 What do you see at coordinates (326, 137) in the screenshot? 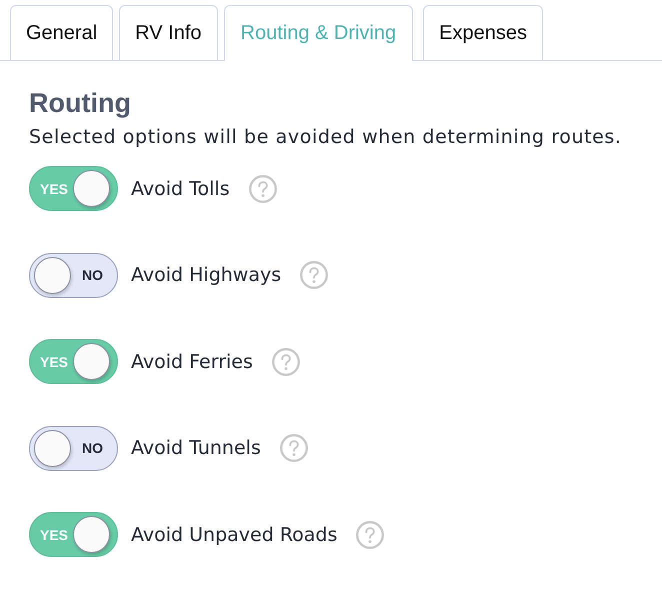
I see `section-description: Selected options will be avoided when determining routes.` at bounding box center [326, 137].